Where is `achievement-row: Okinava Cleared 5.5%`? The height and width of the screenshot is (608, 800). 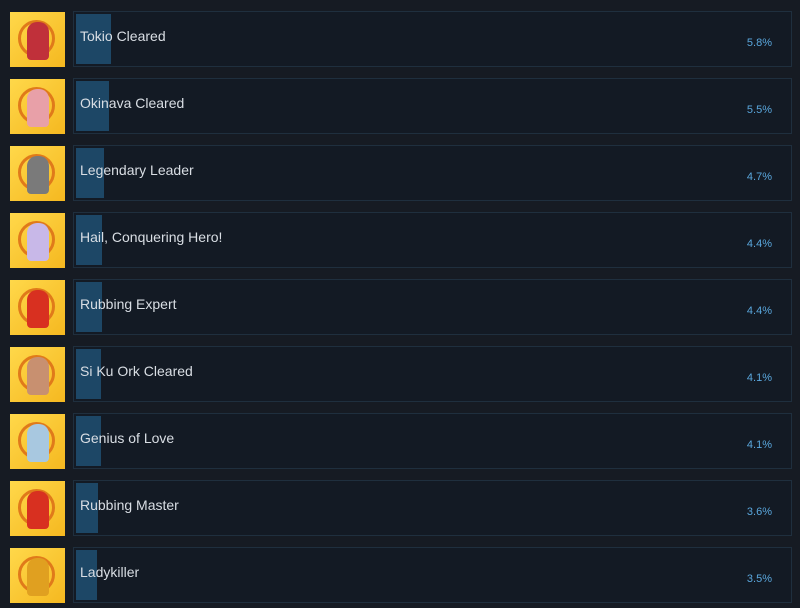 achievement-row: Okinava Cleared 5.5% is located at coordinates (401, 106).